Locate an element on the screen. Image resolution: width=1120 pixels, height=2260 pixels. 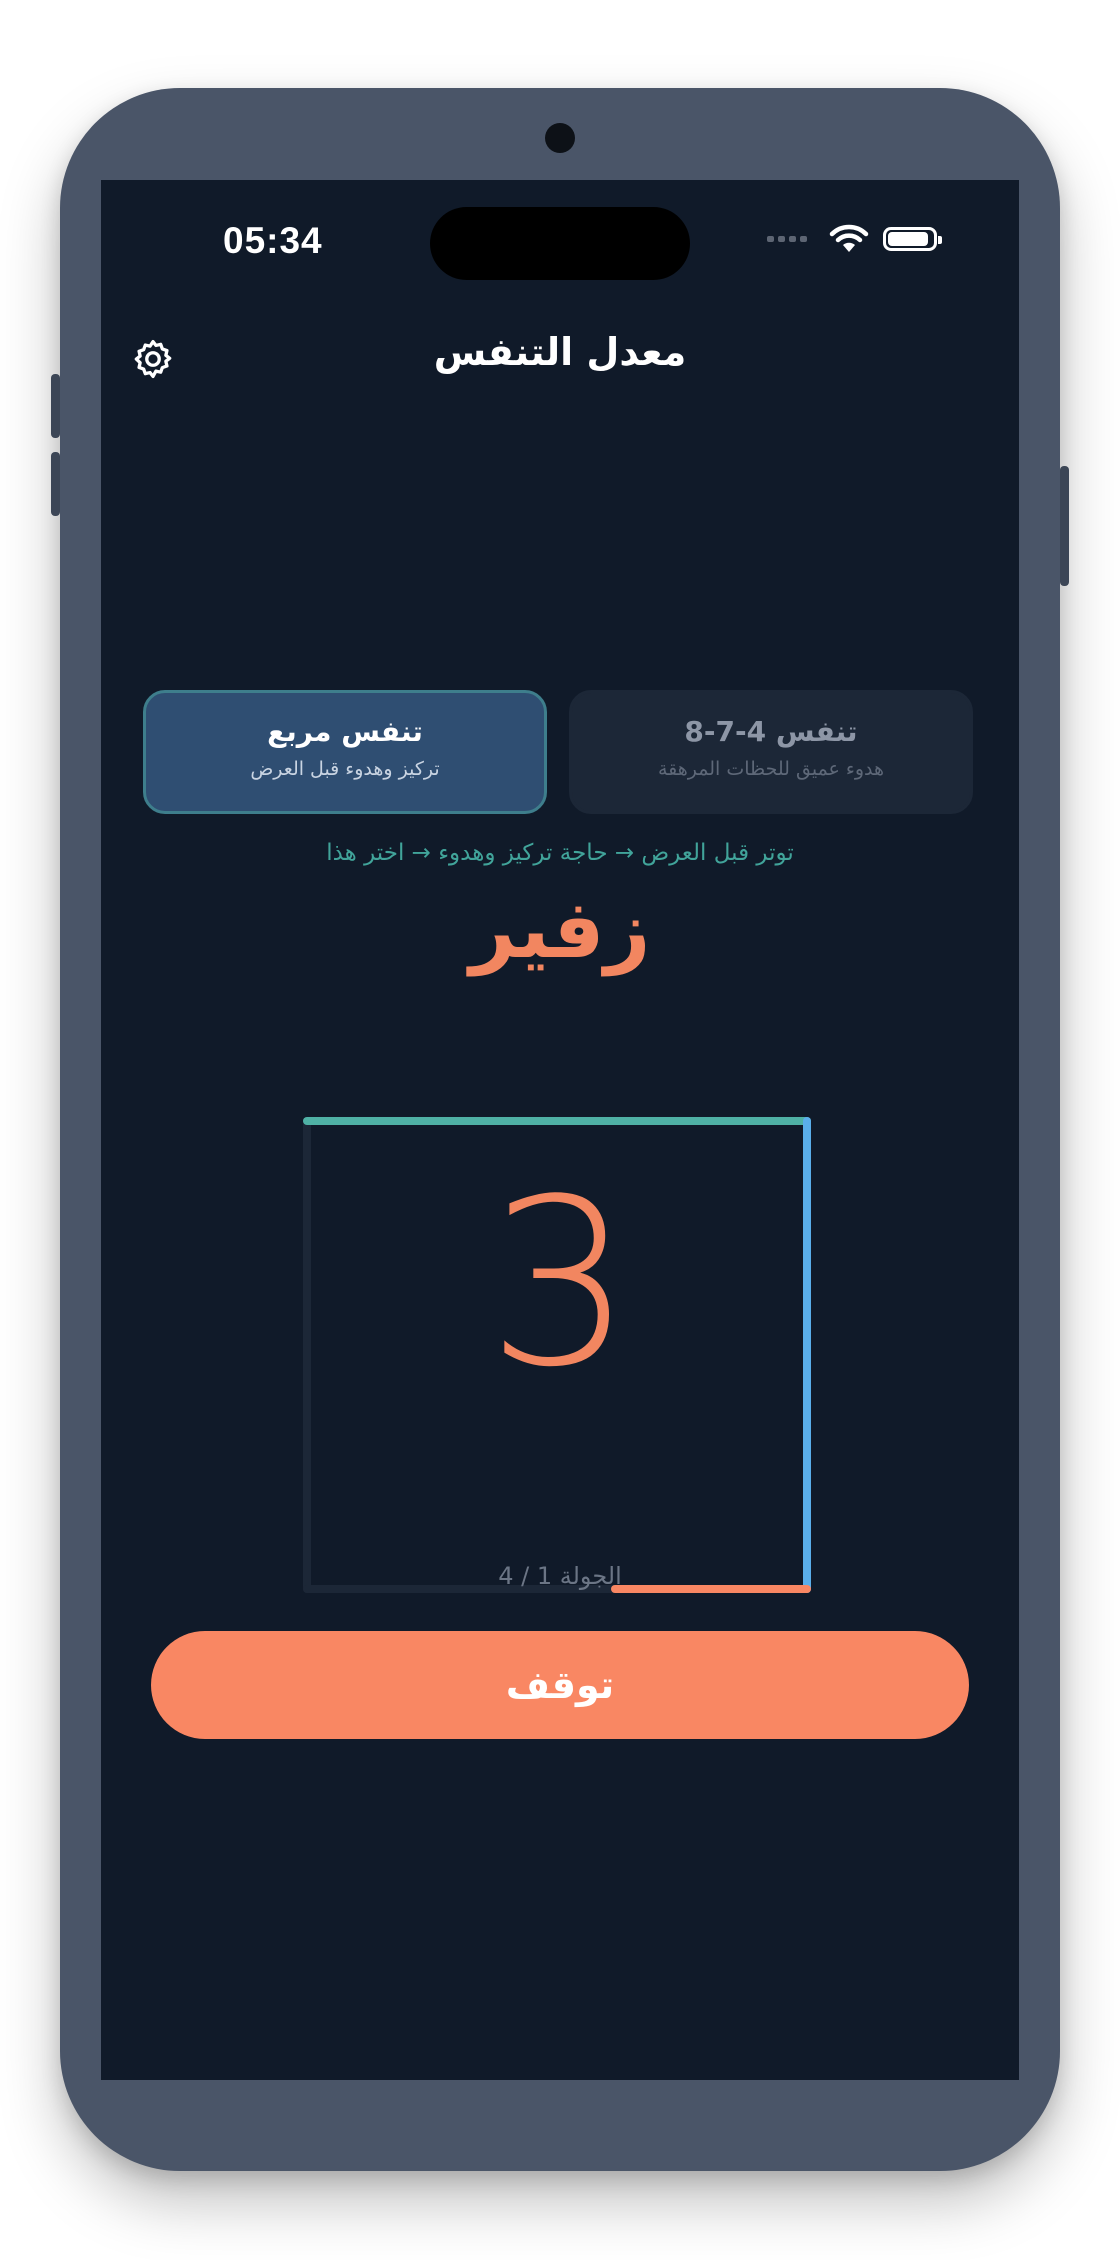
volume-down-button is located at coordinates (55, 484).